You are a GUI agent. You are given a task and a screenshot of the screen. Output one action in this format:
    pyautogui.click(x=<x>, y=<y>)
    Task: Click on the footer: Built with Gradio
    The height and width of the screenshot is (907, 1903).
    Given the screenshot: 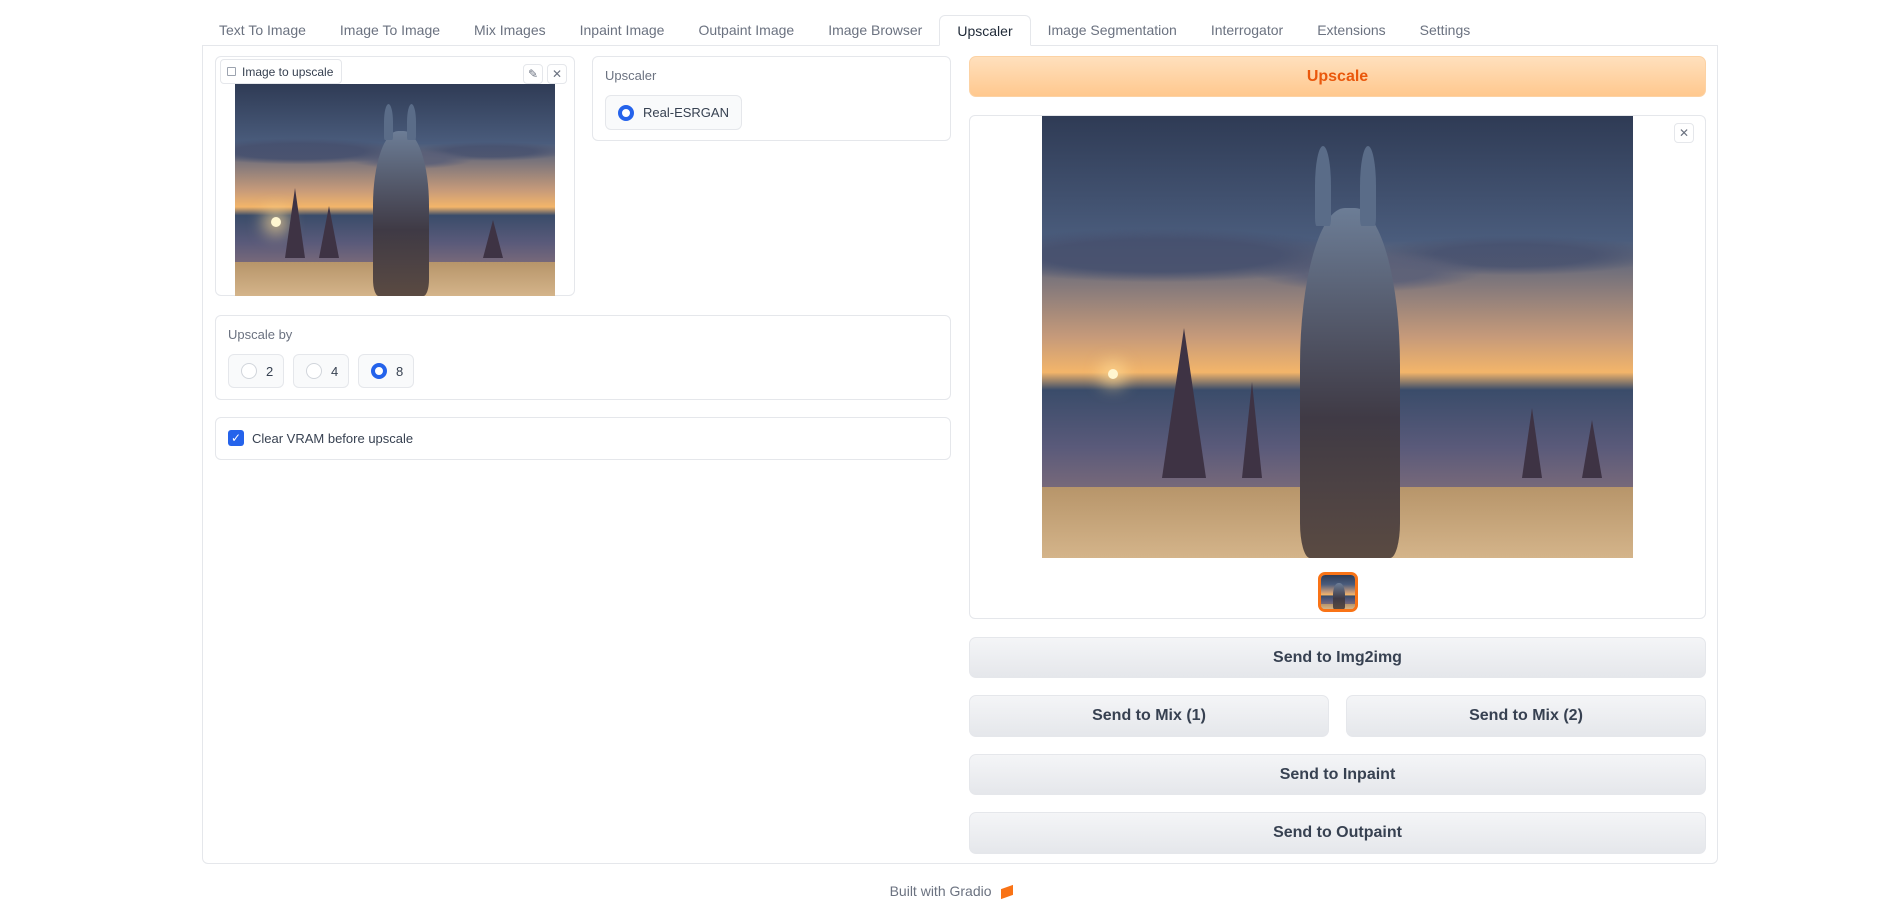 What is the action you would take?
    pyautogui.click(x=951, y=891)
    